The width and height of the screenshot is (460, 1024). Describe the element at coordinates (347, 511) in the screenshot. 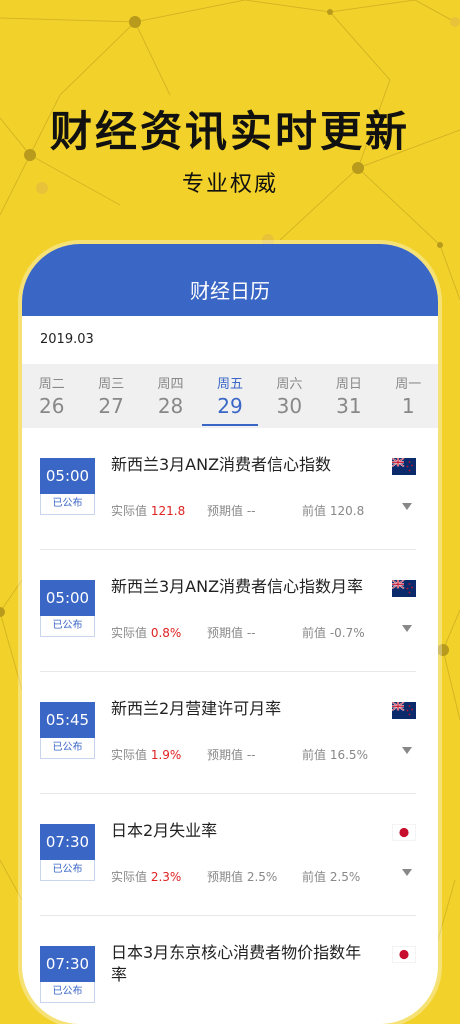

I see `previous-value: 120.8` at that location.